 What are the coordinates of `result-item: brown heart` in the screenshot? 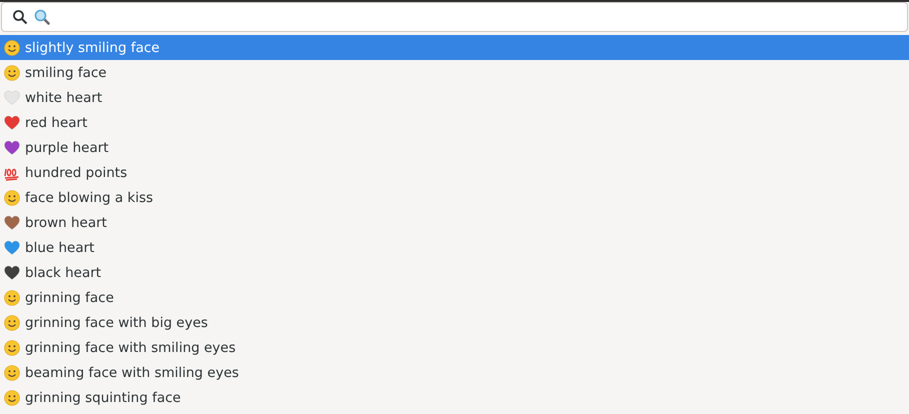 It's located at (454, 222).